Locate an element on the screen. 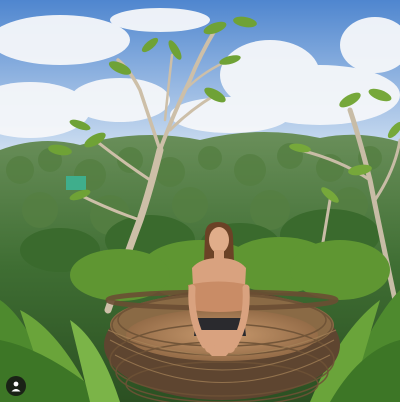 The width and height of the screenshot is (400, 402). person-icon is located at coordinates (16, 386).